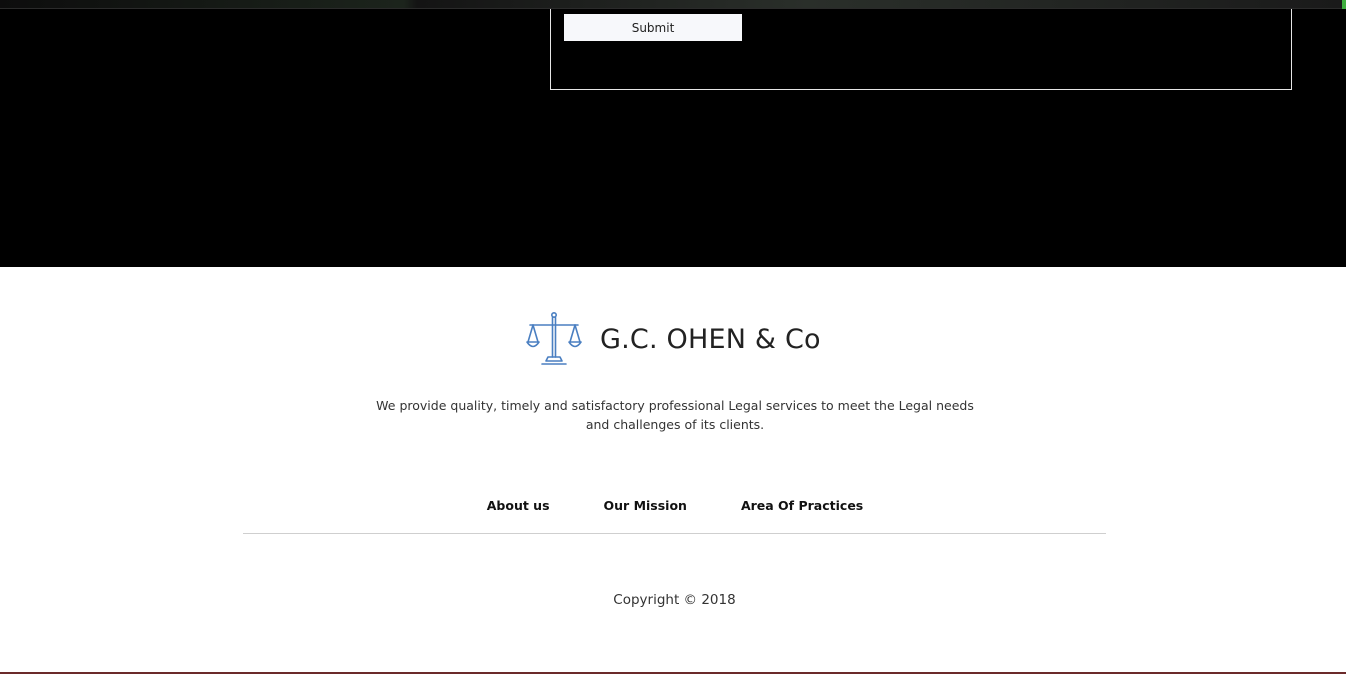 The image size is (1346, 674). What do you see at coordinates (710, 339) in the screenshot?
I see `brand-name: G.C. OHEN & Co` at bounding box center [710, 339].